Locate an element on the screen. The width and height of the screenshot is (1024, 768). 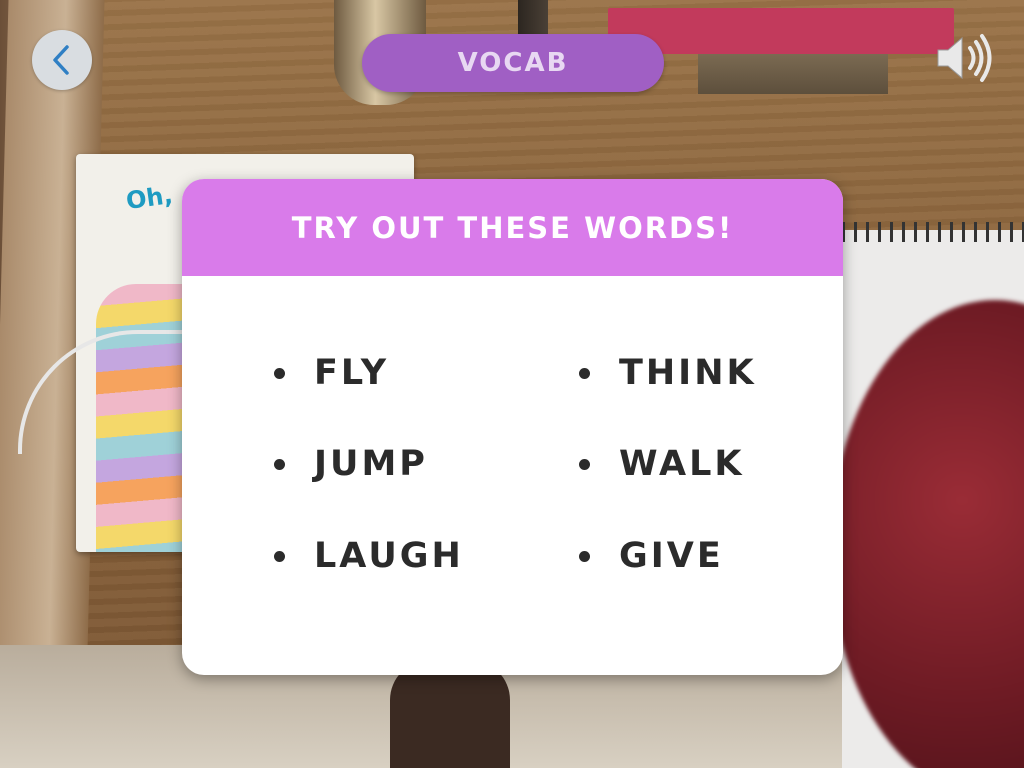
word-item-jump: JUMP is located at coordinates (351, 464).